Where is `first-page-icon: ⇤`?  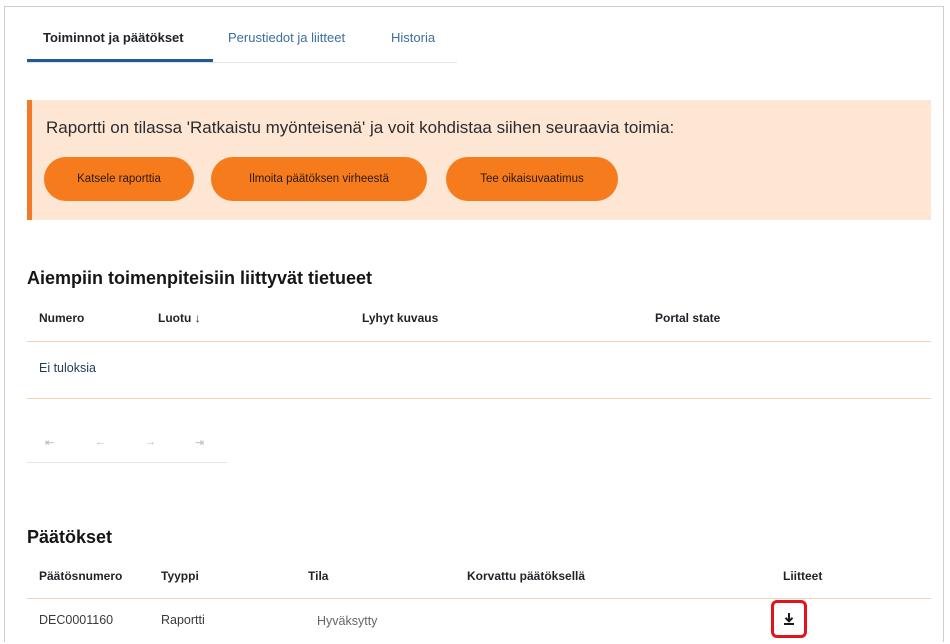
first-page-icon: ⇤ is located at coordinates (49, 442).